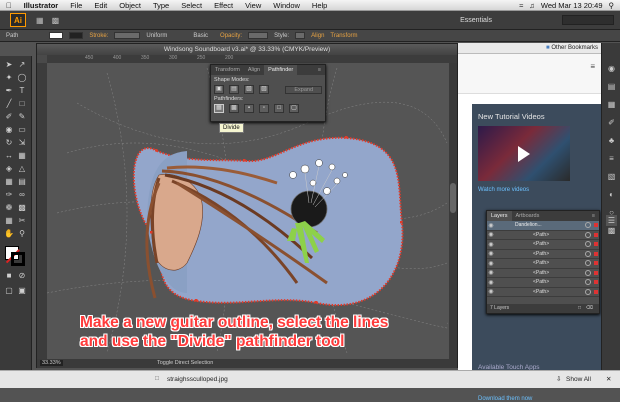 The height and width of the screenshot is (402, 620). Describe the element at coordinates (578, 379) in the screenshot. I see `show-all-button: Show All` at that location.